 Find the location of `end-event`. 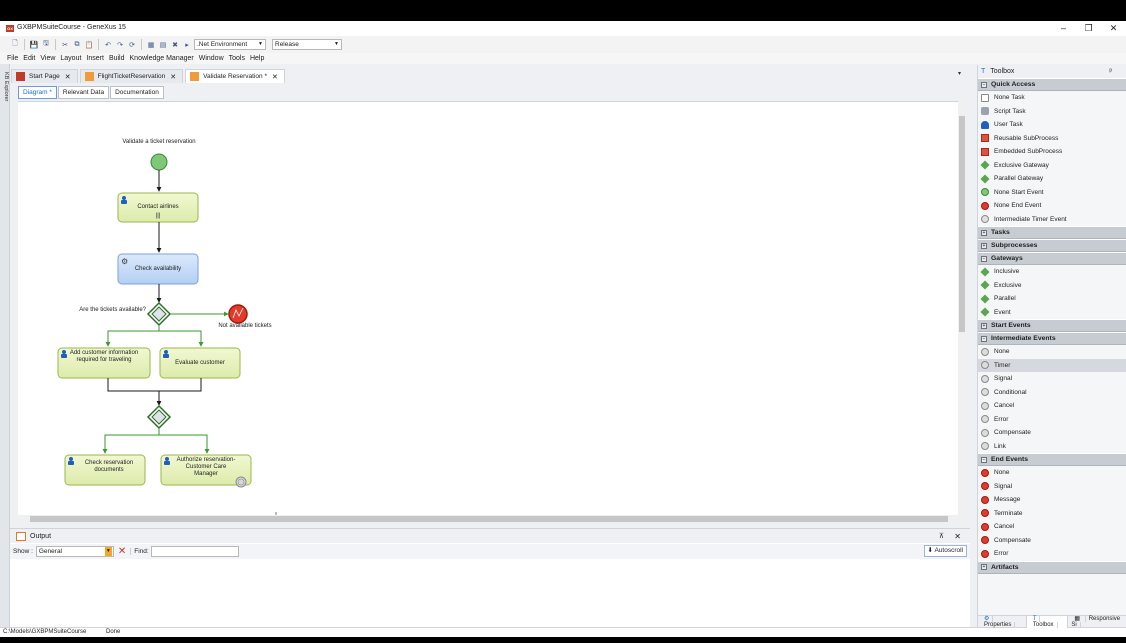

end-event is located at coordinates (238, 314).